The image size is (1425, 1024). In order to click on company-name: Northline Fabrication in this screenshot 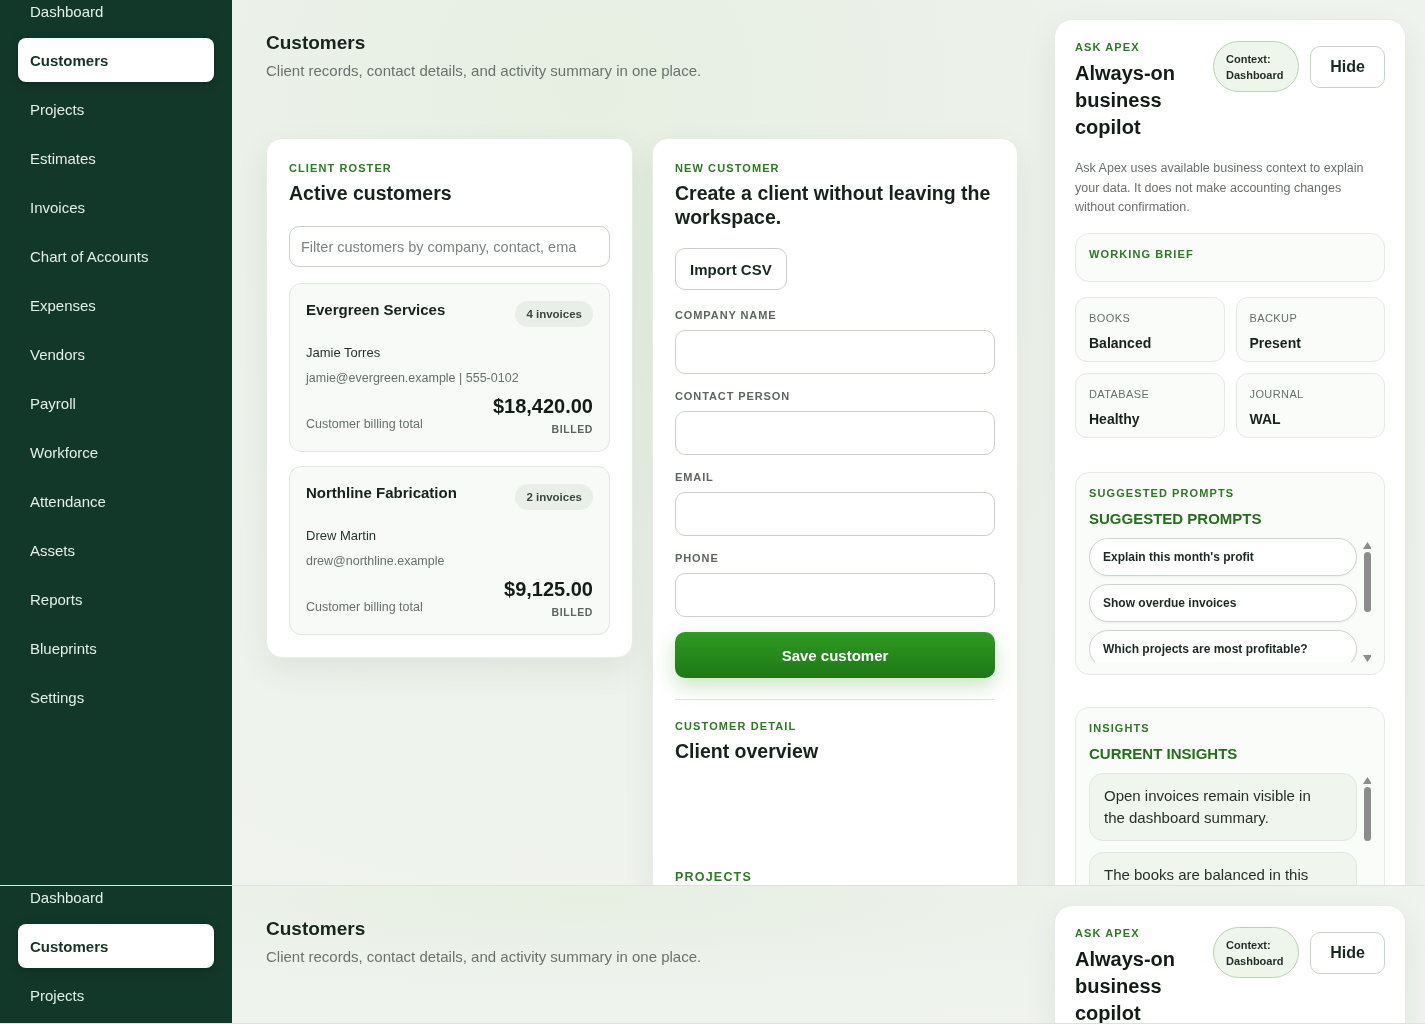, I will do `click(381, 493)`.